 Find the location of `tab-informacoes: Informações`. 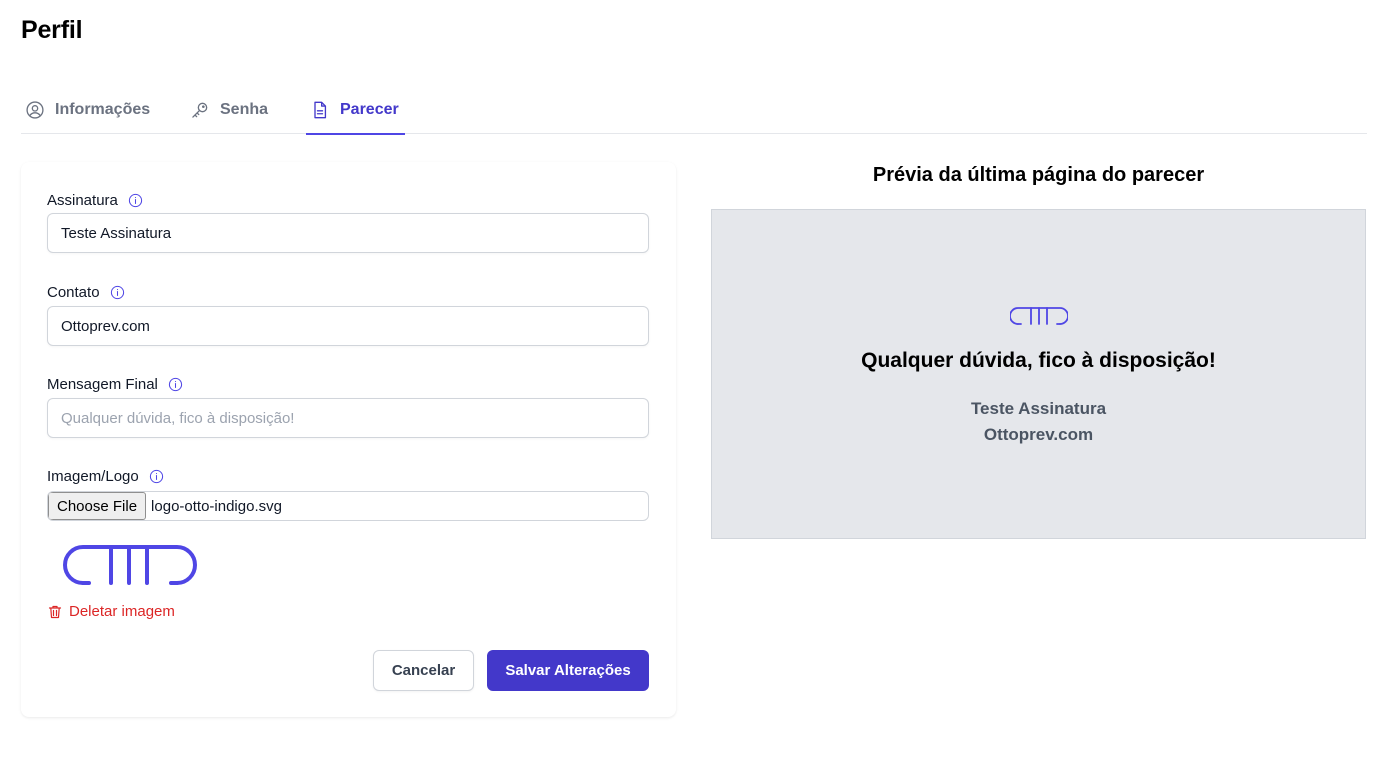

tab-informacoes: Informações is located at coordinates (87, 110).